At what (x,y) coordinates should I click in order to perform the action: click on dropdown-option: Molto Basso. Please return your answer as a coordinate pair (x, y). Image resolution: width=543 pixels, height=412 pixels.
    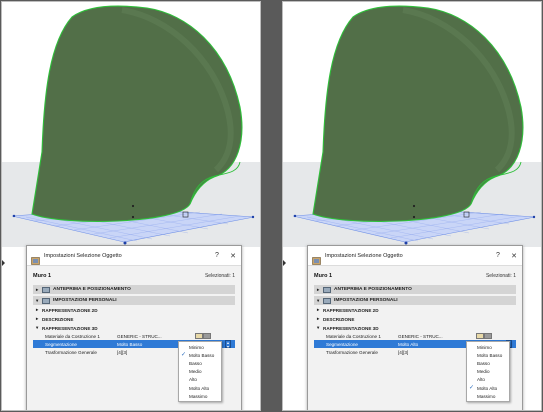
    Looking at the image, I should click on (488, 355).